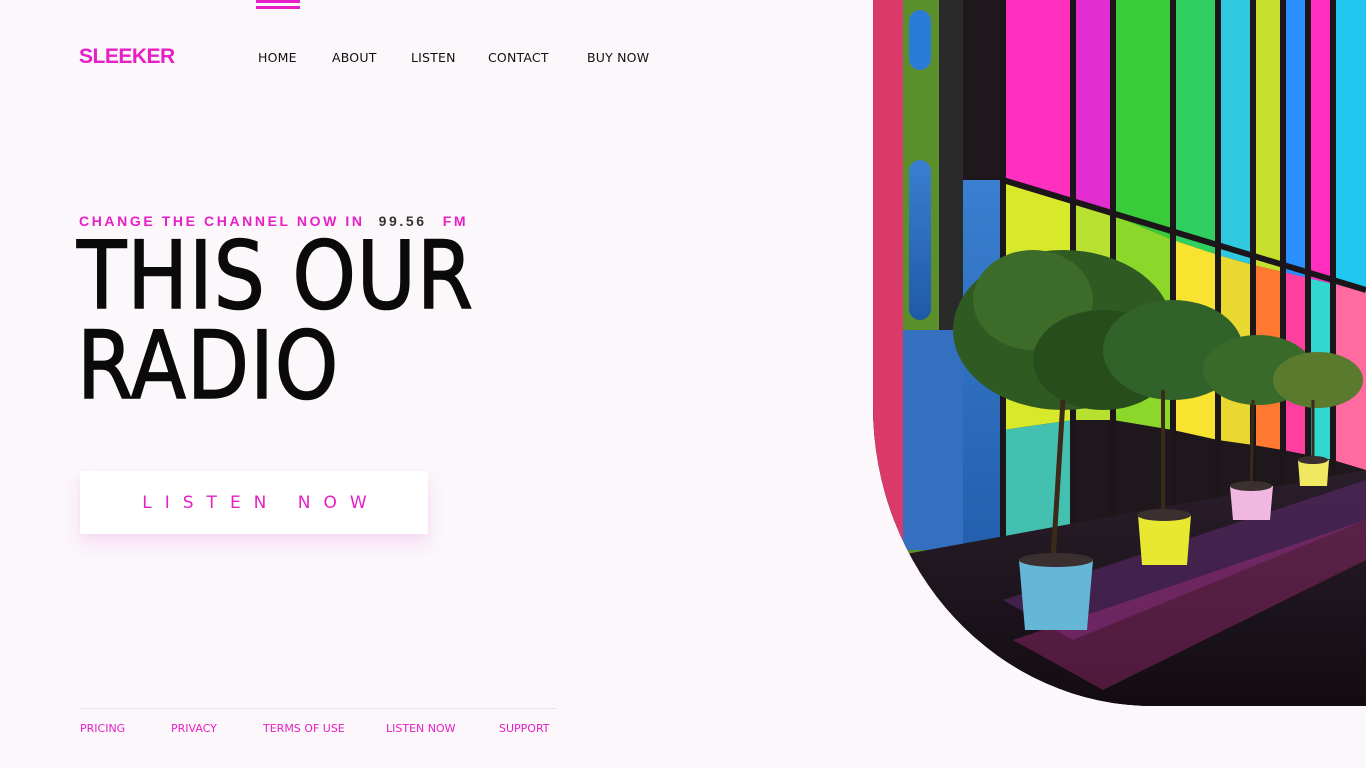  What do you see at coordinates (277, 57) in the screenshot?
I see `nav-item-home: HOME` at bounding box center [277, 57].